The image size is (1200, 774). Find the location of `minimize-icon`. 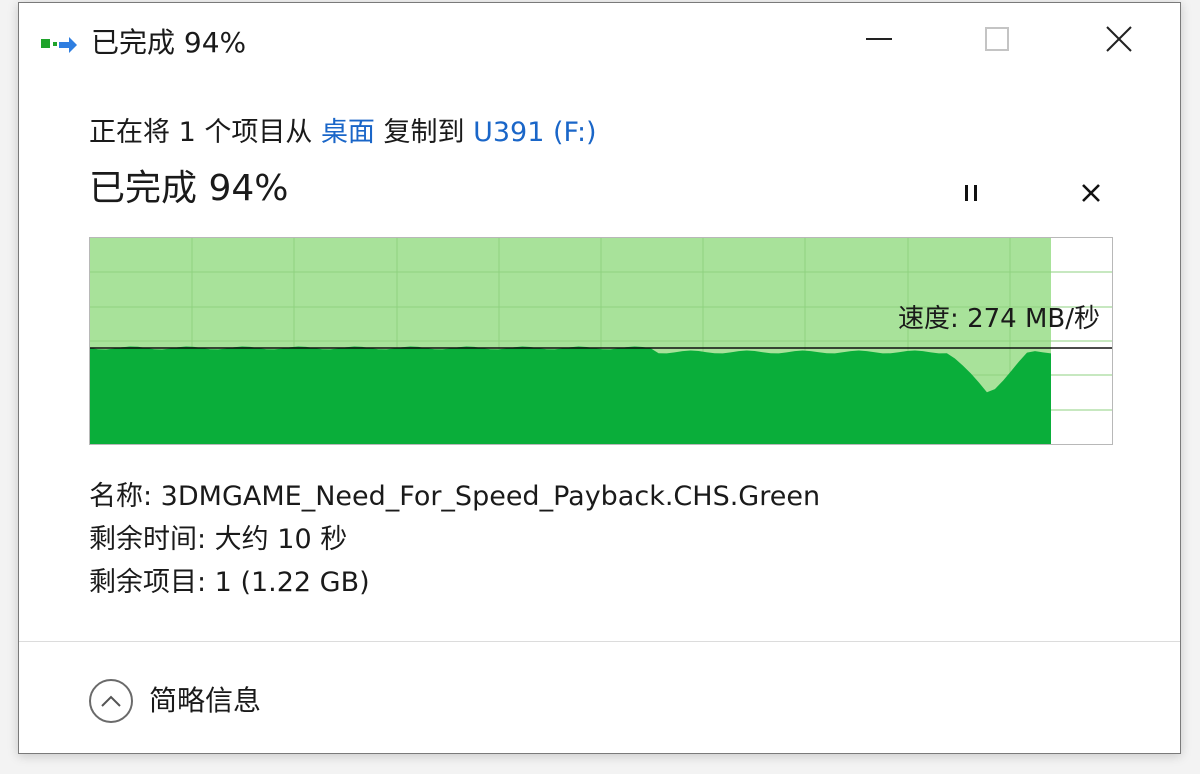

minimize-icon is located at coordinates (879, 41).